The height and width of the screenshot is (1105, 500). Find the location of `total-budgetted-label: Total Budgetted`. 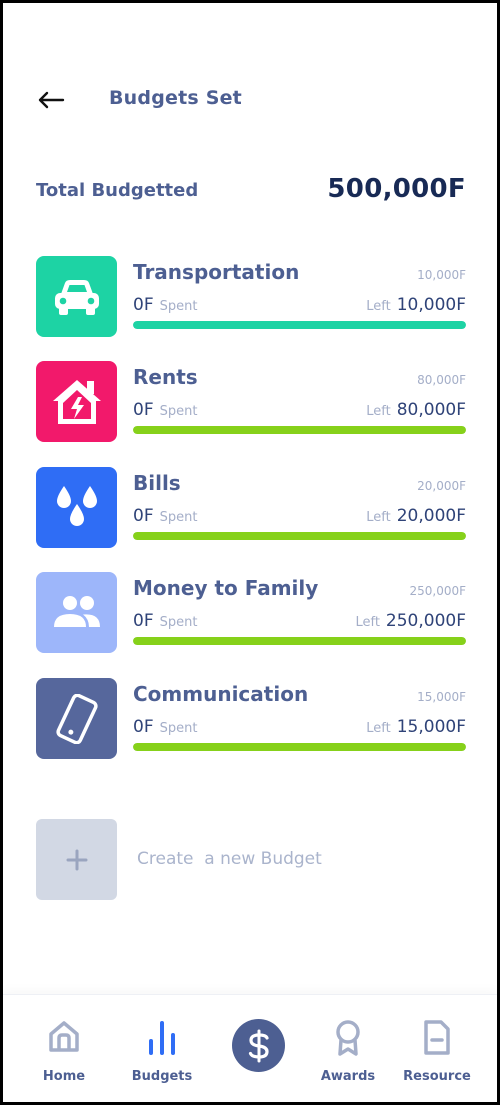

total-budgetted-label: Total Budgetted is located at coordinates (117, 190).